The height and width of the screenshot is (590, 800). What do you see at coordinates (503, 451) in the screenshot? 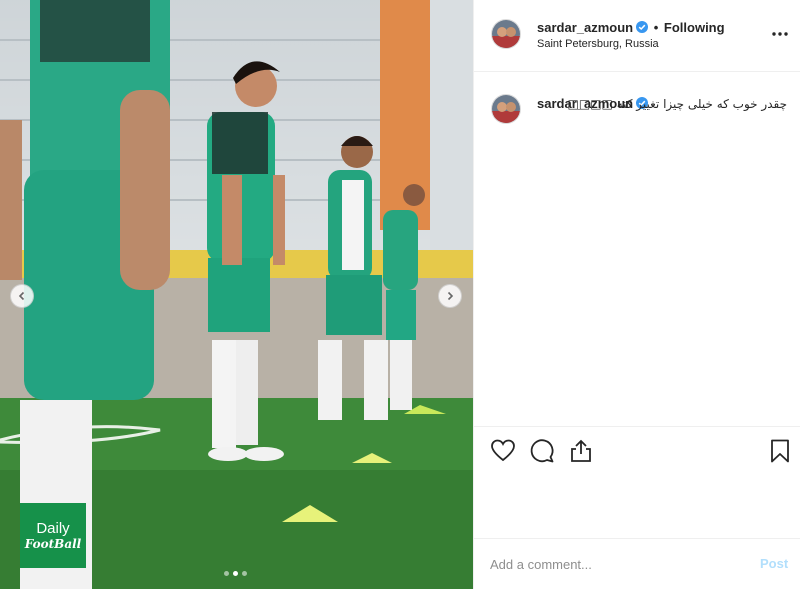
I see `heart-icon` at bounding box center [503, 451].